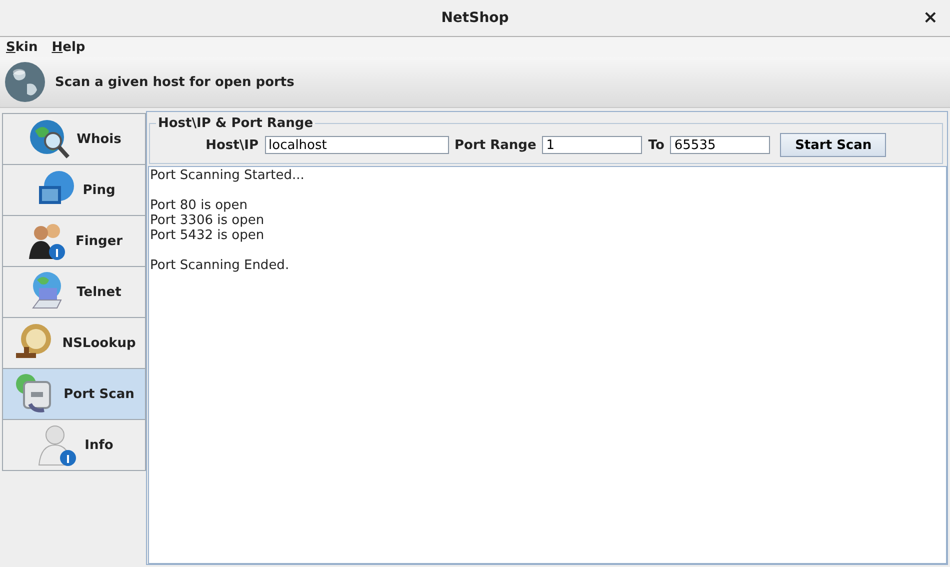  What do you see at coordinates (69, 47) in the screenshot?
I see `menu-item: Help` at bounding box center [69, 47].